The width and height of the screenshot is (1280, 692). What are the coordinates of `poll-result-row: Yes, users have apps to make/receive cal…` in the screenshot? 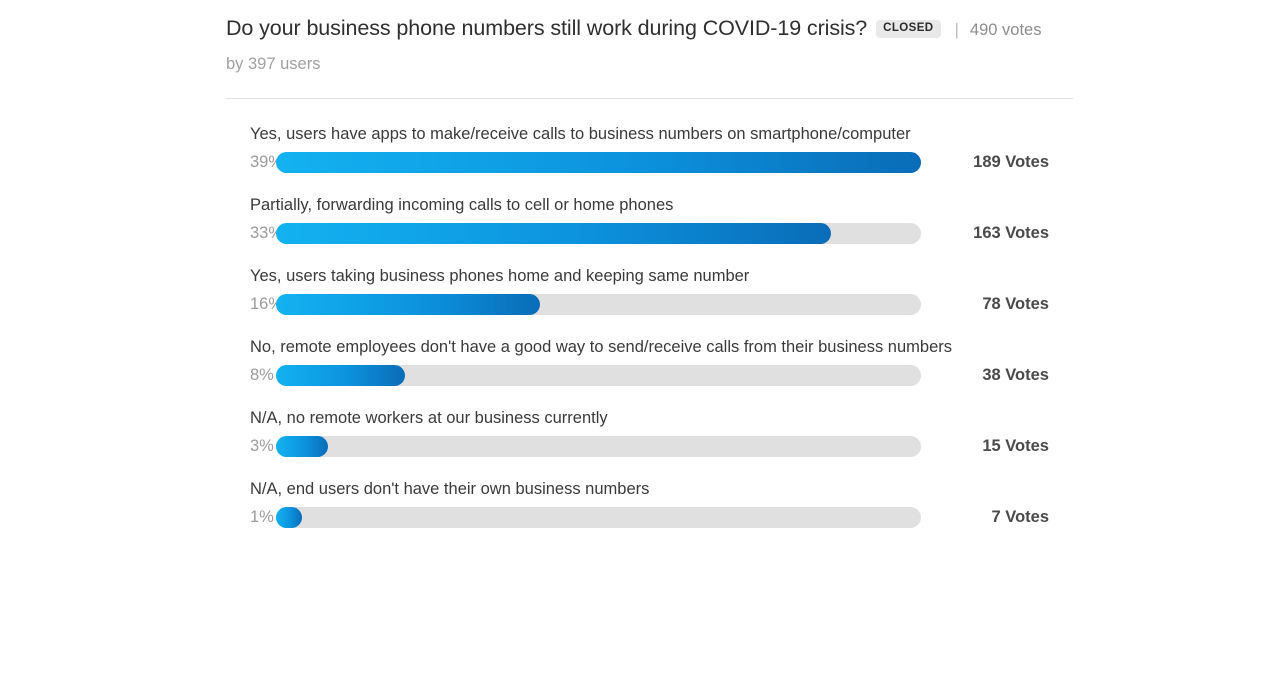 It's located at (649, 148).